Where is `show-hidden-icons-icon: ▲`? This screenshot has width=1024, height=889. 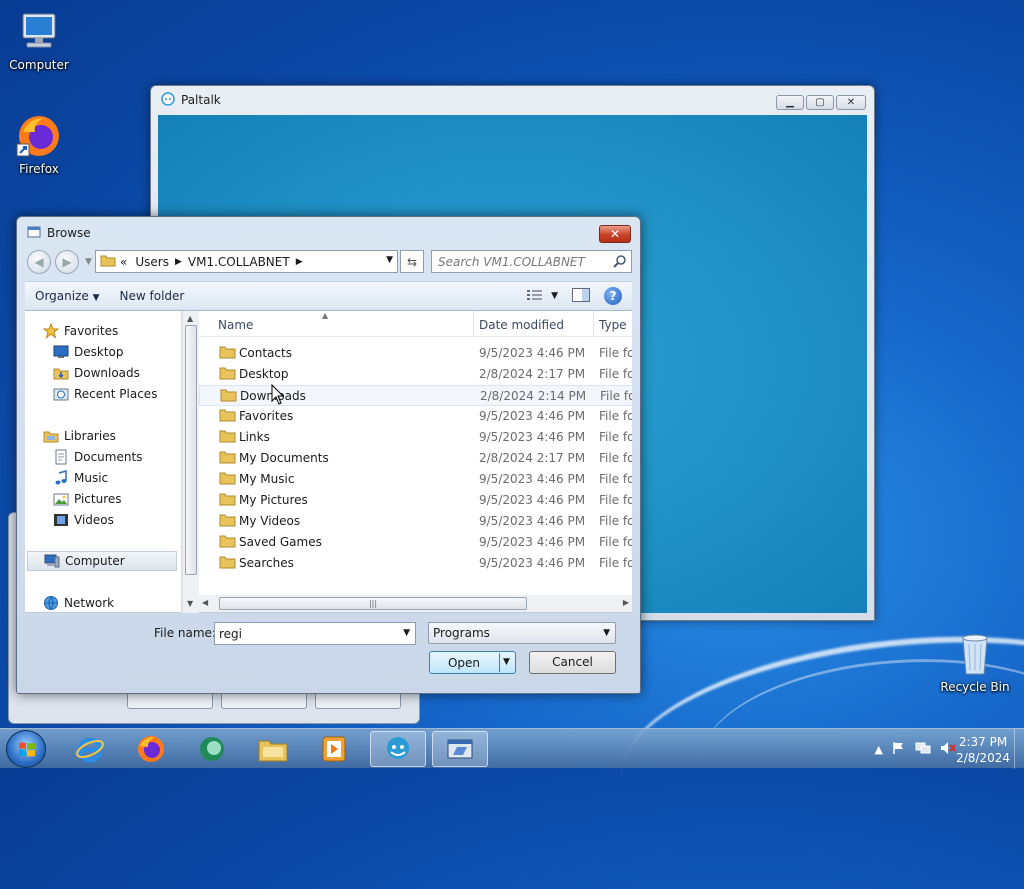 show-hidden-icons-icon: ▲ is located at coordinates (879, 749).